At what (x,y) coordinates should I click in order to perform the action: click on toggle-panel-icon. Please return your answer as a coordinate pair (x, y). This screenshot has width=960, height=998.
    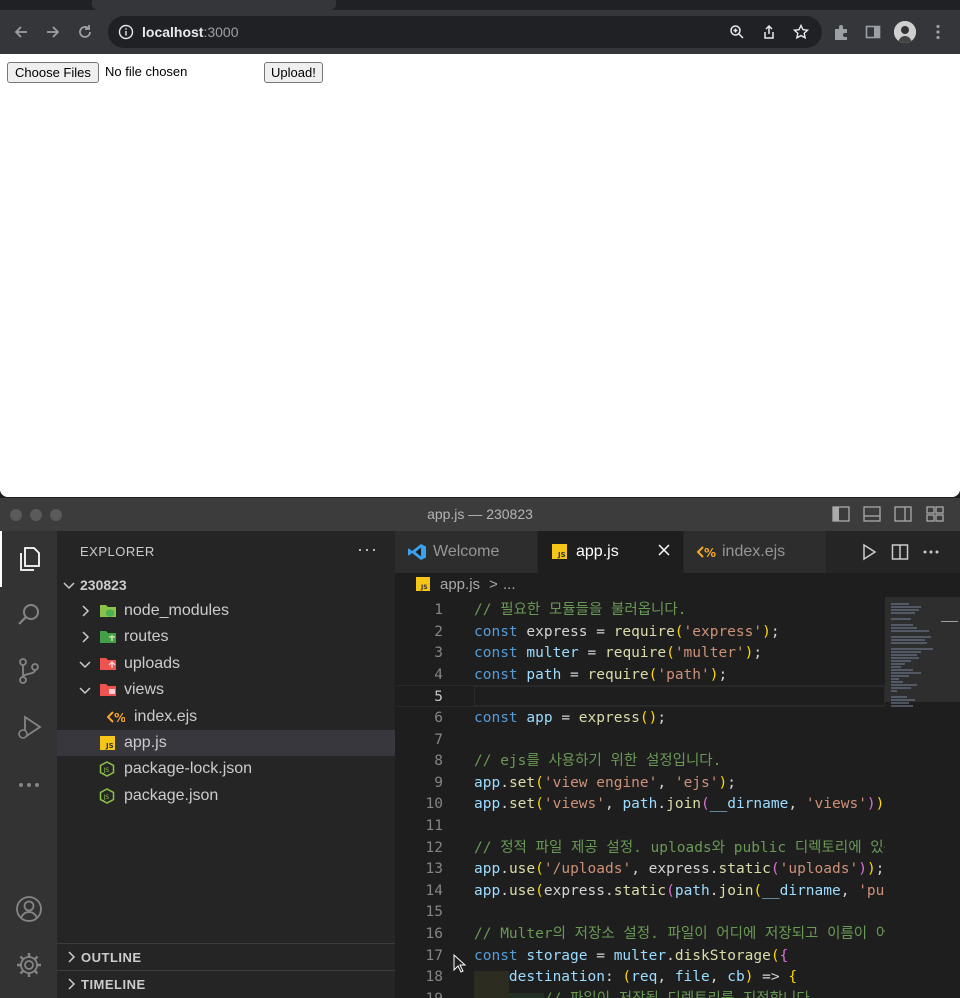
    Looking at the image, I should click on (872, 514).